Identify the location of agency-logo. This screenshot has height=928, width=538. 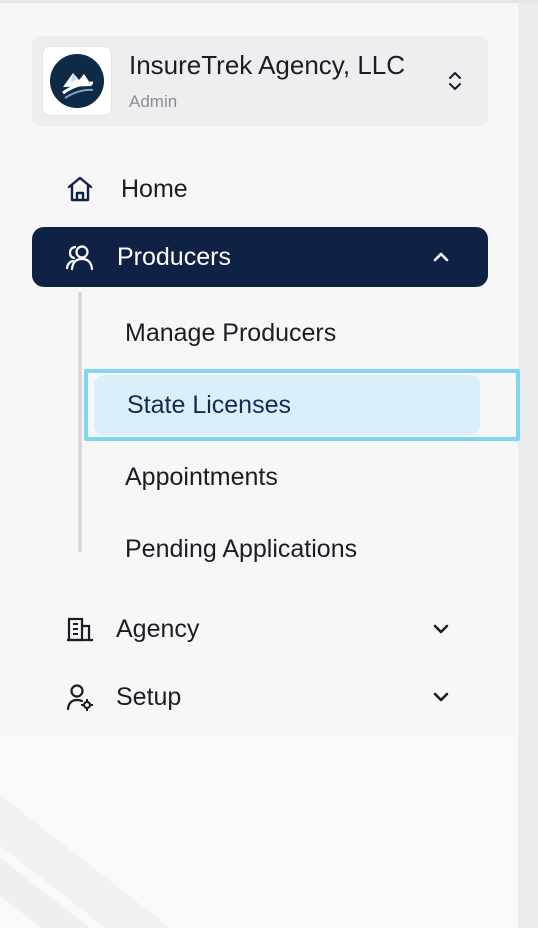
(77, 81).